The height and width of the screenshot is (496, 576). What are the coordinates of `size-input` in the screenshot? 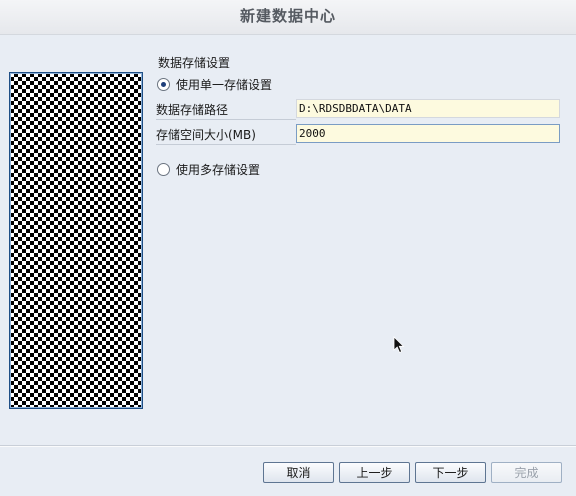 It's located at (428, 133).